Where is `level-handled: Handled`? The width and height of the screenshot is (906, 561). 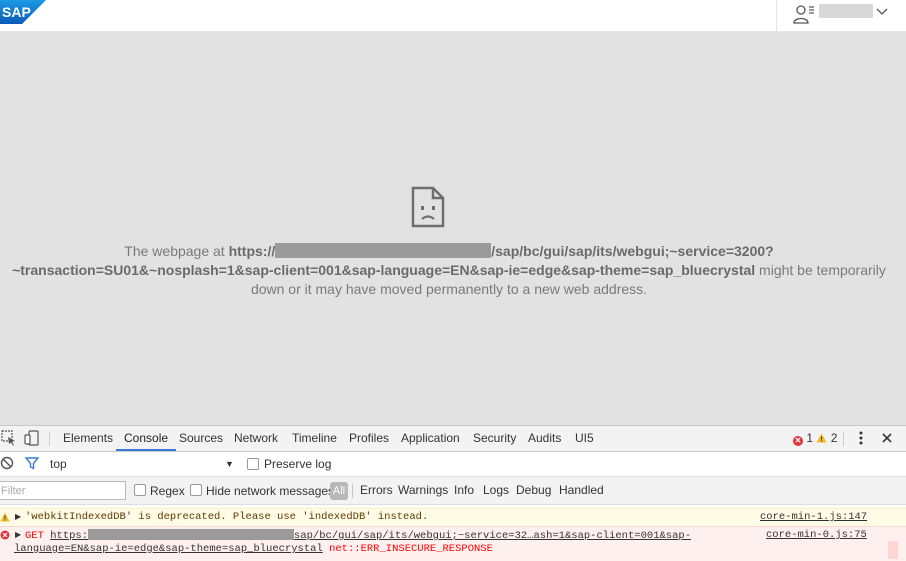
level-handled: Handled is located at coordinates (581, 490).